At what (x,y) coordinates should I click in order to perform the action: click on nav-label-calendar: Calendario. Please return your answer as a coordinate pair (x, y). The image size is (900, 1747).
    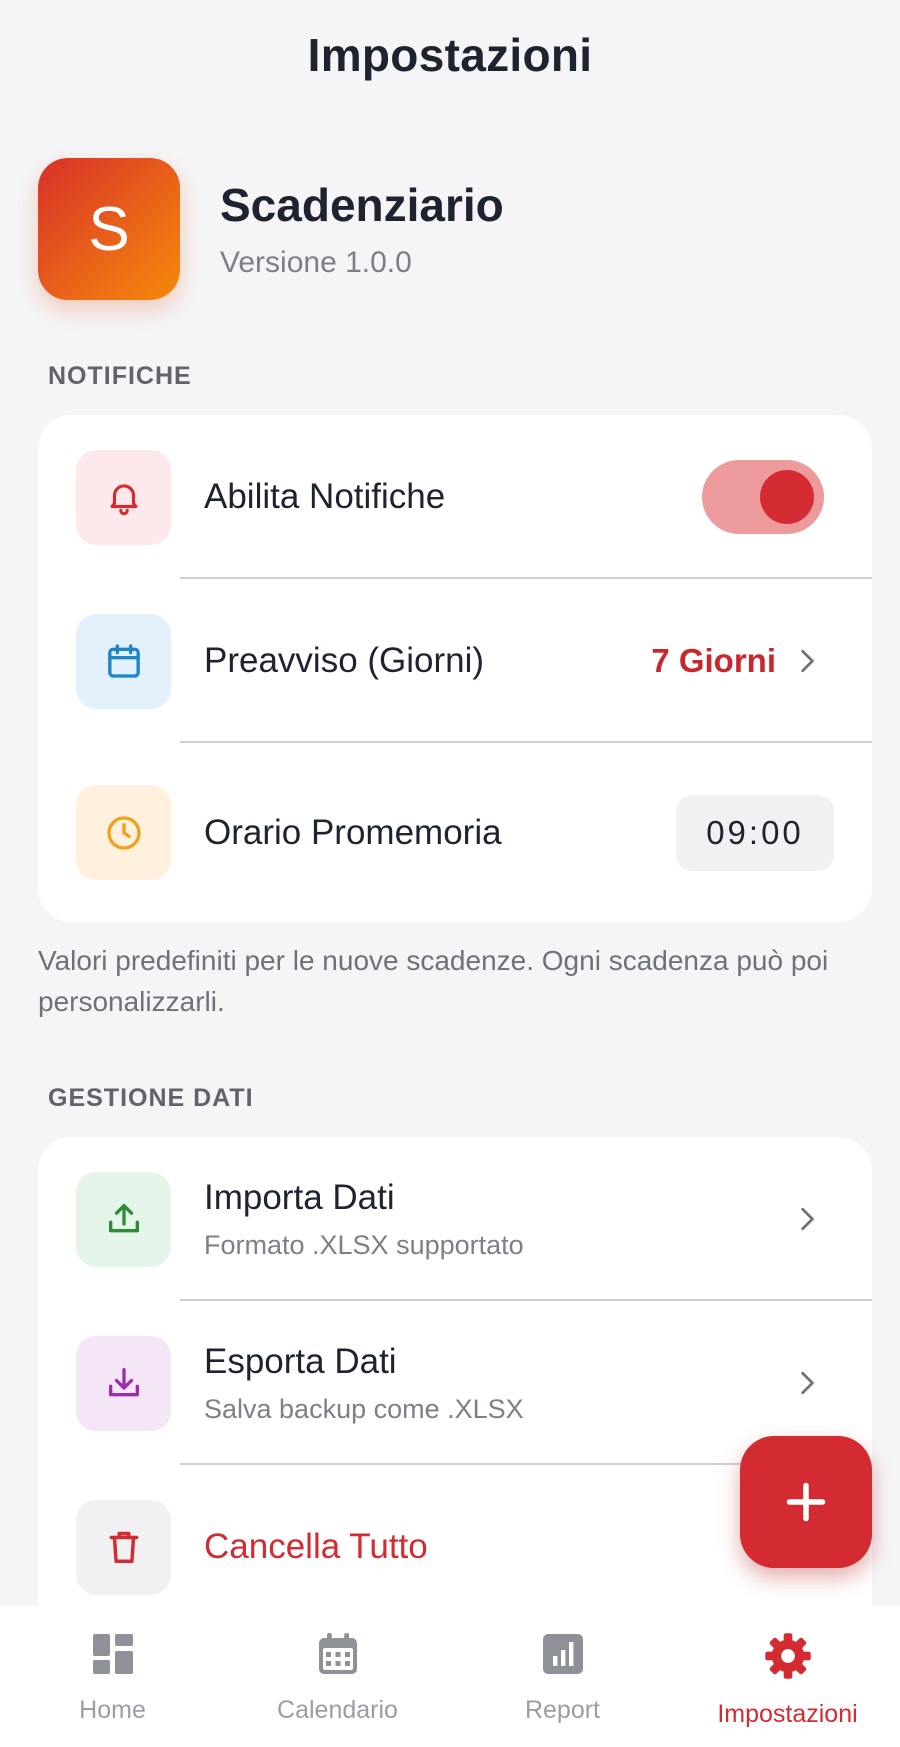
    Looking at the image, I should click on (337, 1710).